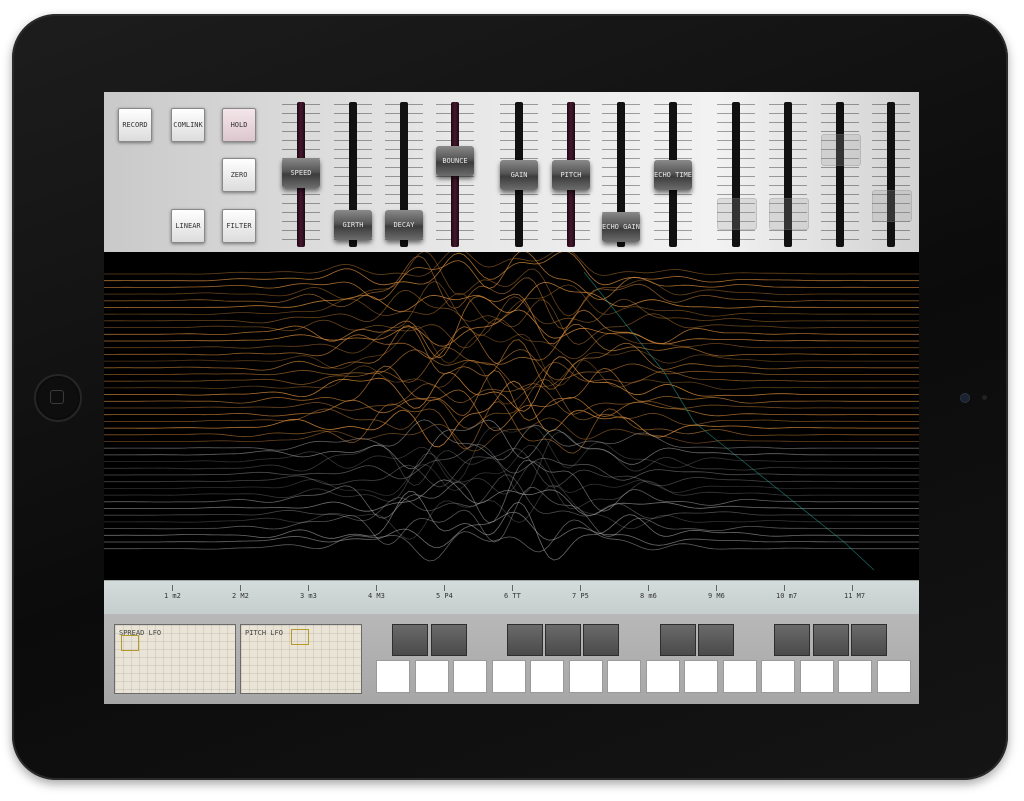 This screenshot has height=801, width=1024. Describe the element at coordinates (240, 596) in the screenshot. I see `ruler-interval-label: 2 M2` at that location.